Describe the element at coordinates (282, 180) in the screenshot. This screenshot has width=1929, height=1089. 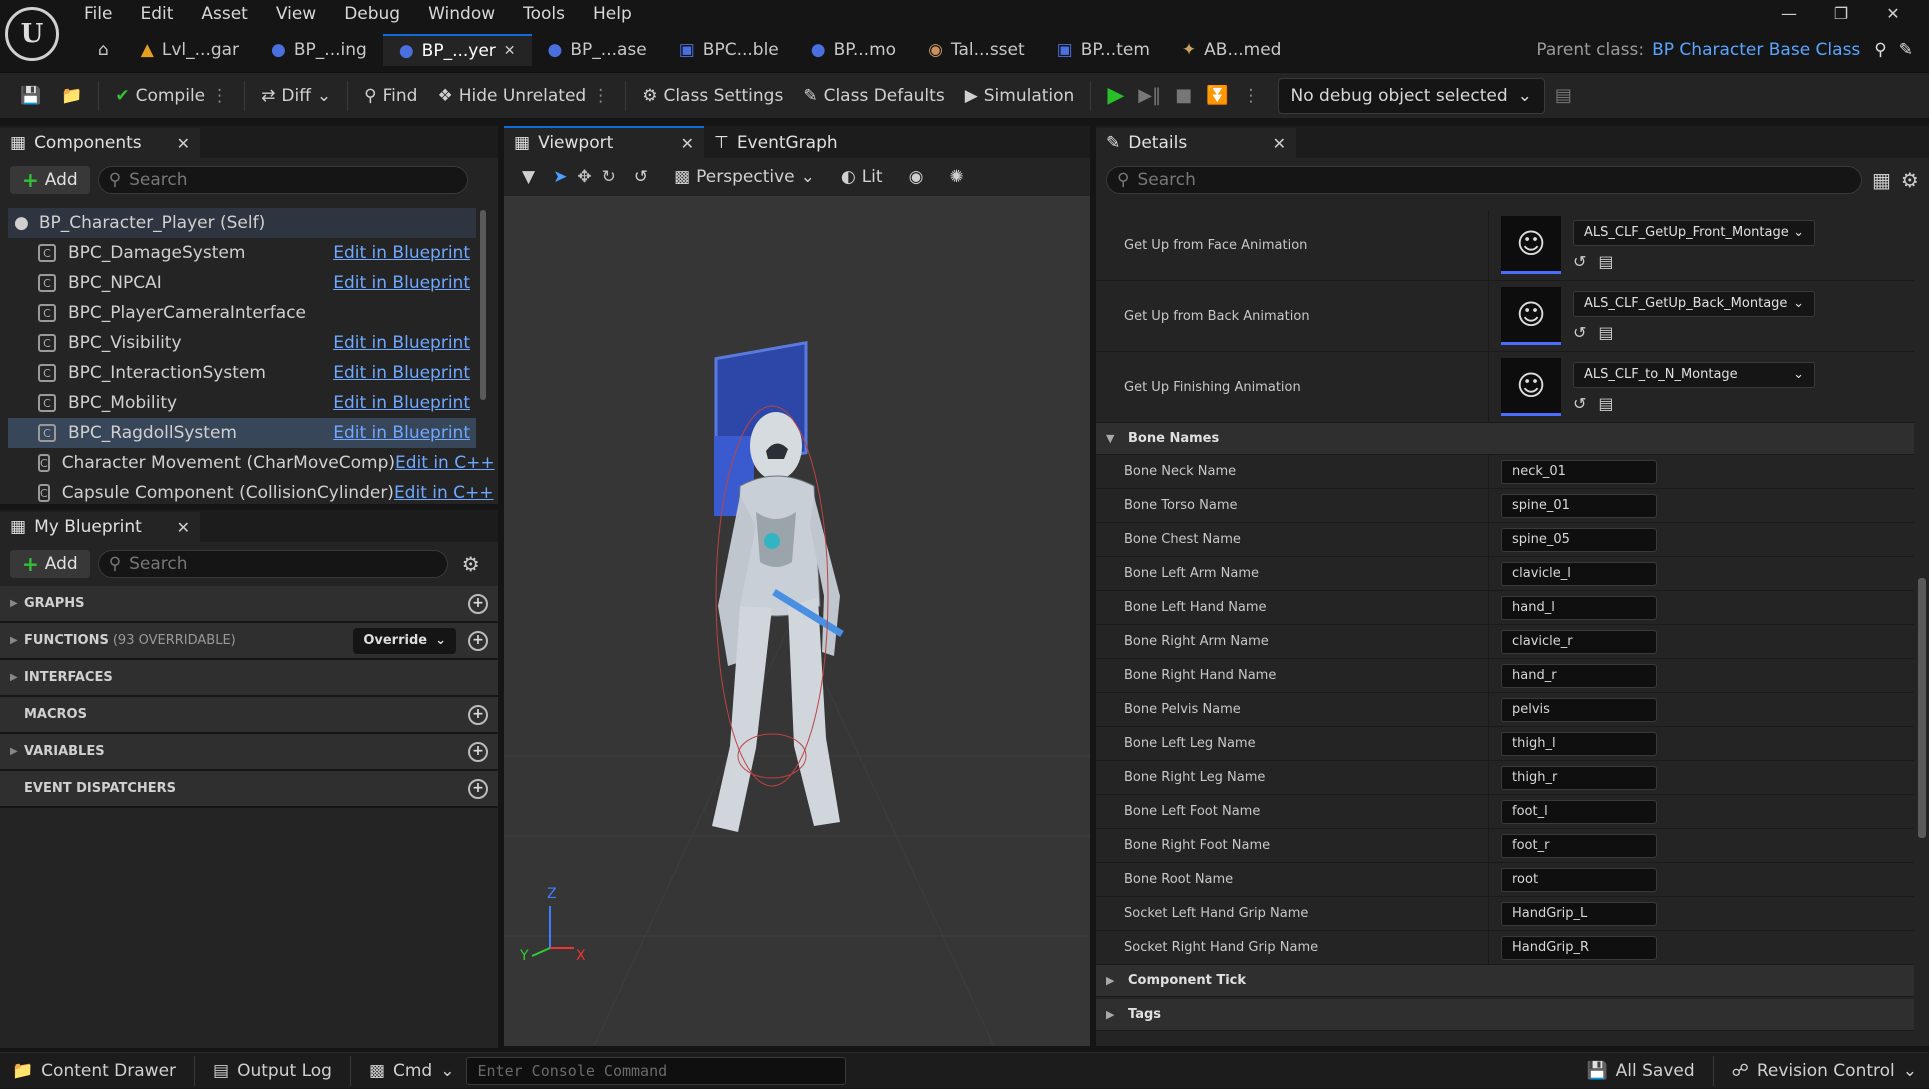
I see `components-search-input: ⚲ Search` at that location.